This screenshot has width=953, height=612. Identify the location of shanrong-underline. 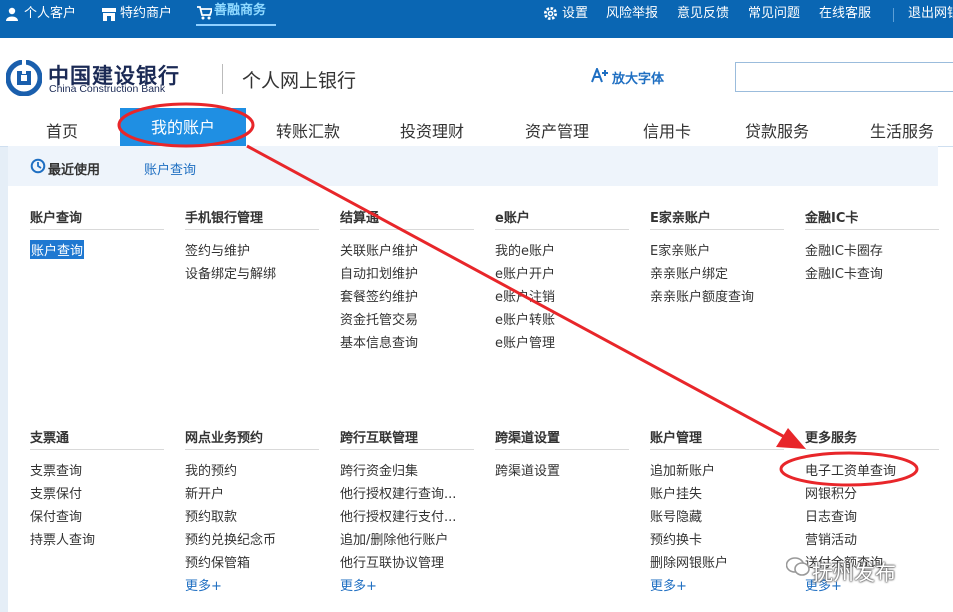
(236, 25).